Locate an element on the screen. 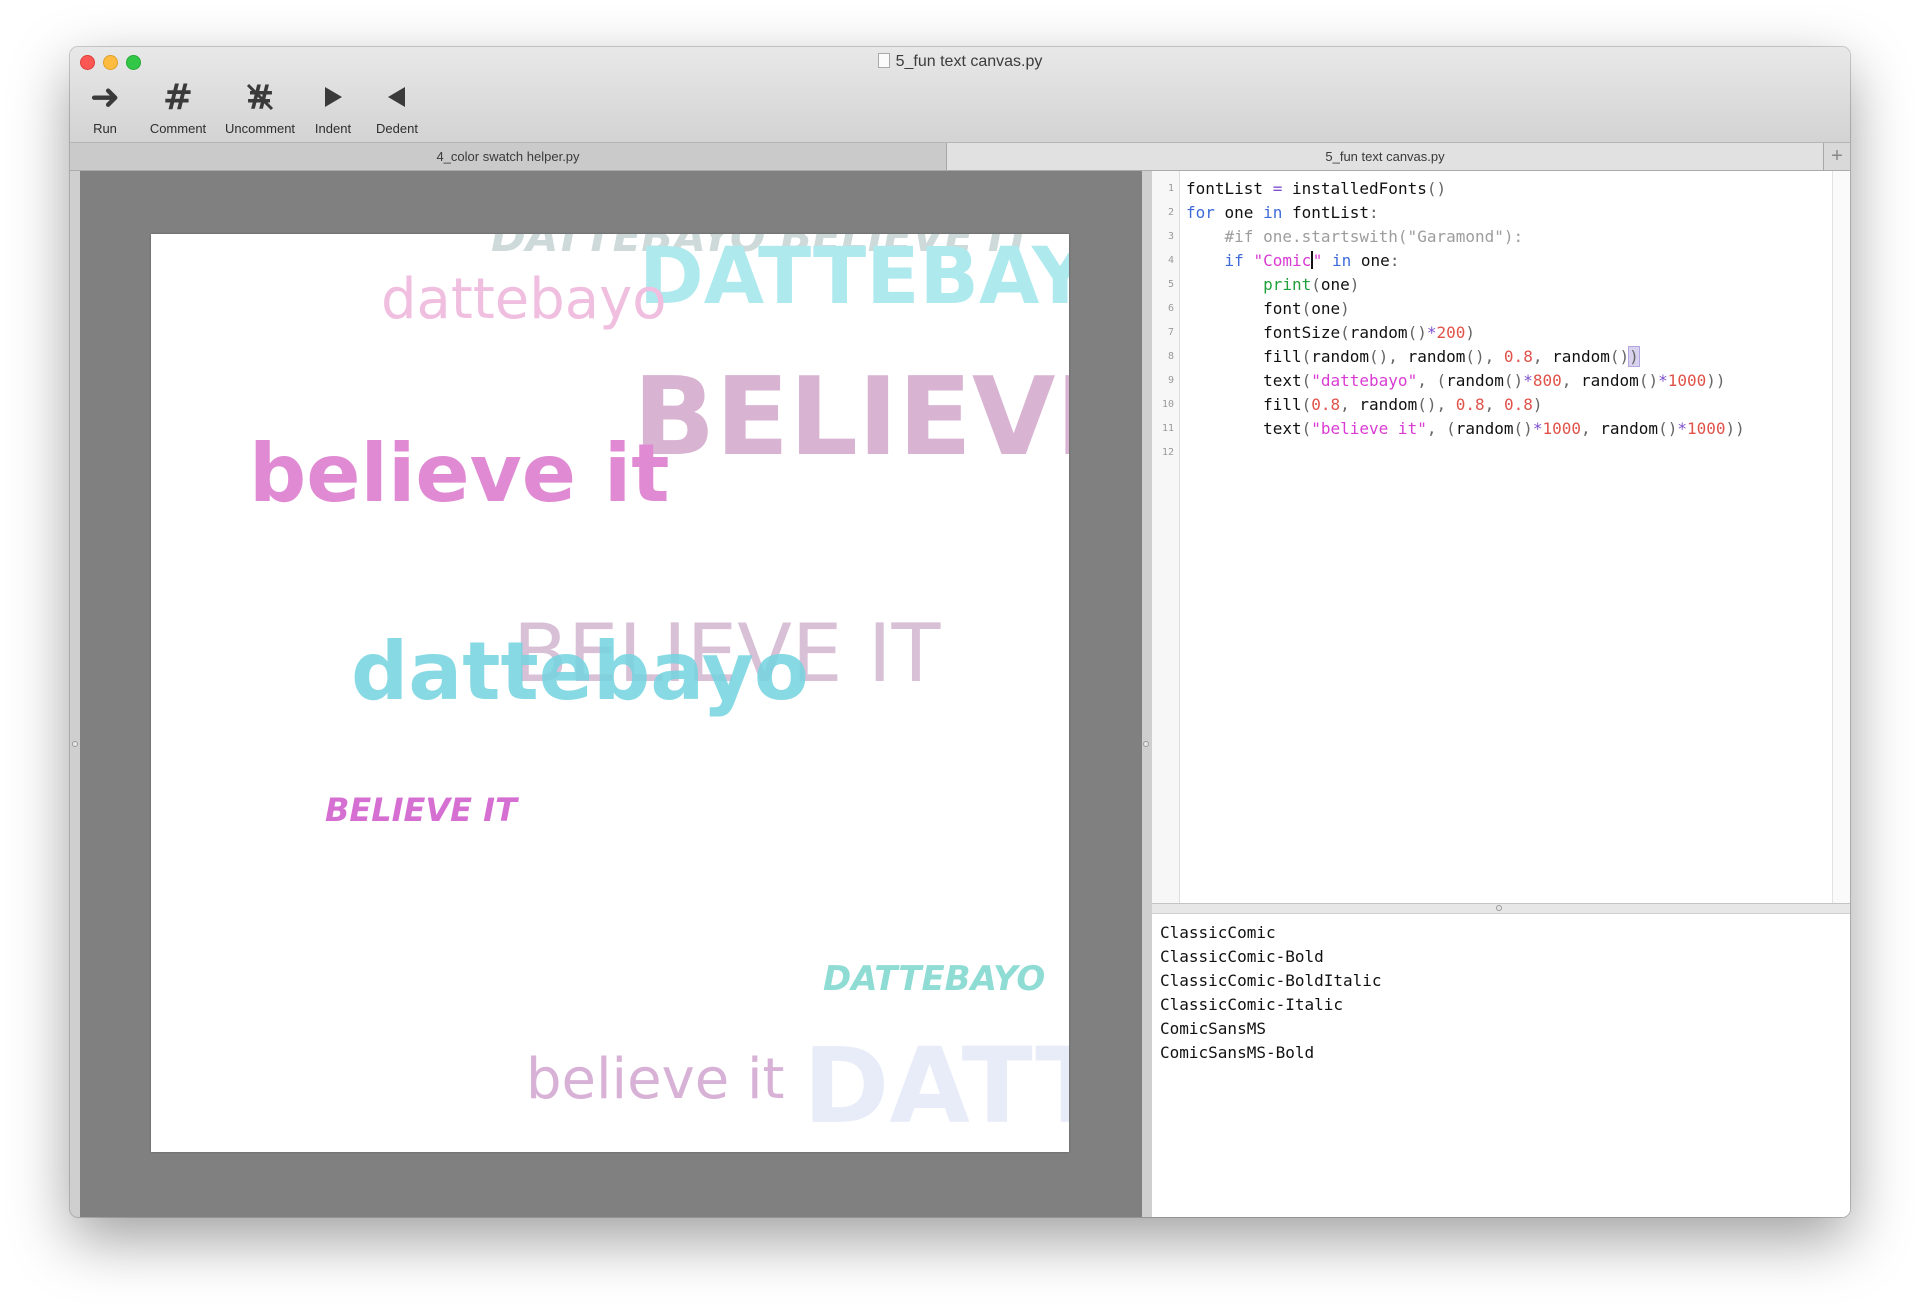  code-line-8: fill(random(), random(), 0.8, random()) is located at coordinates (1413, 356).